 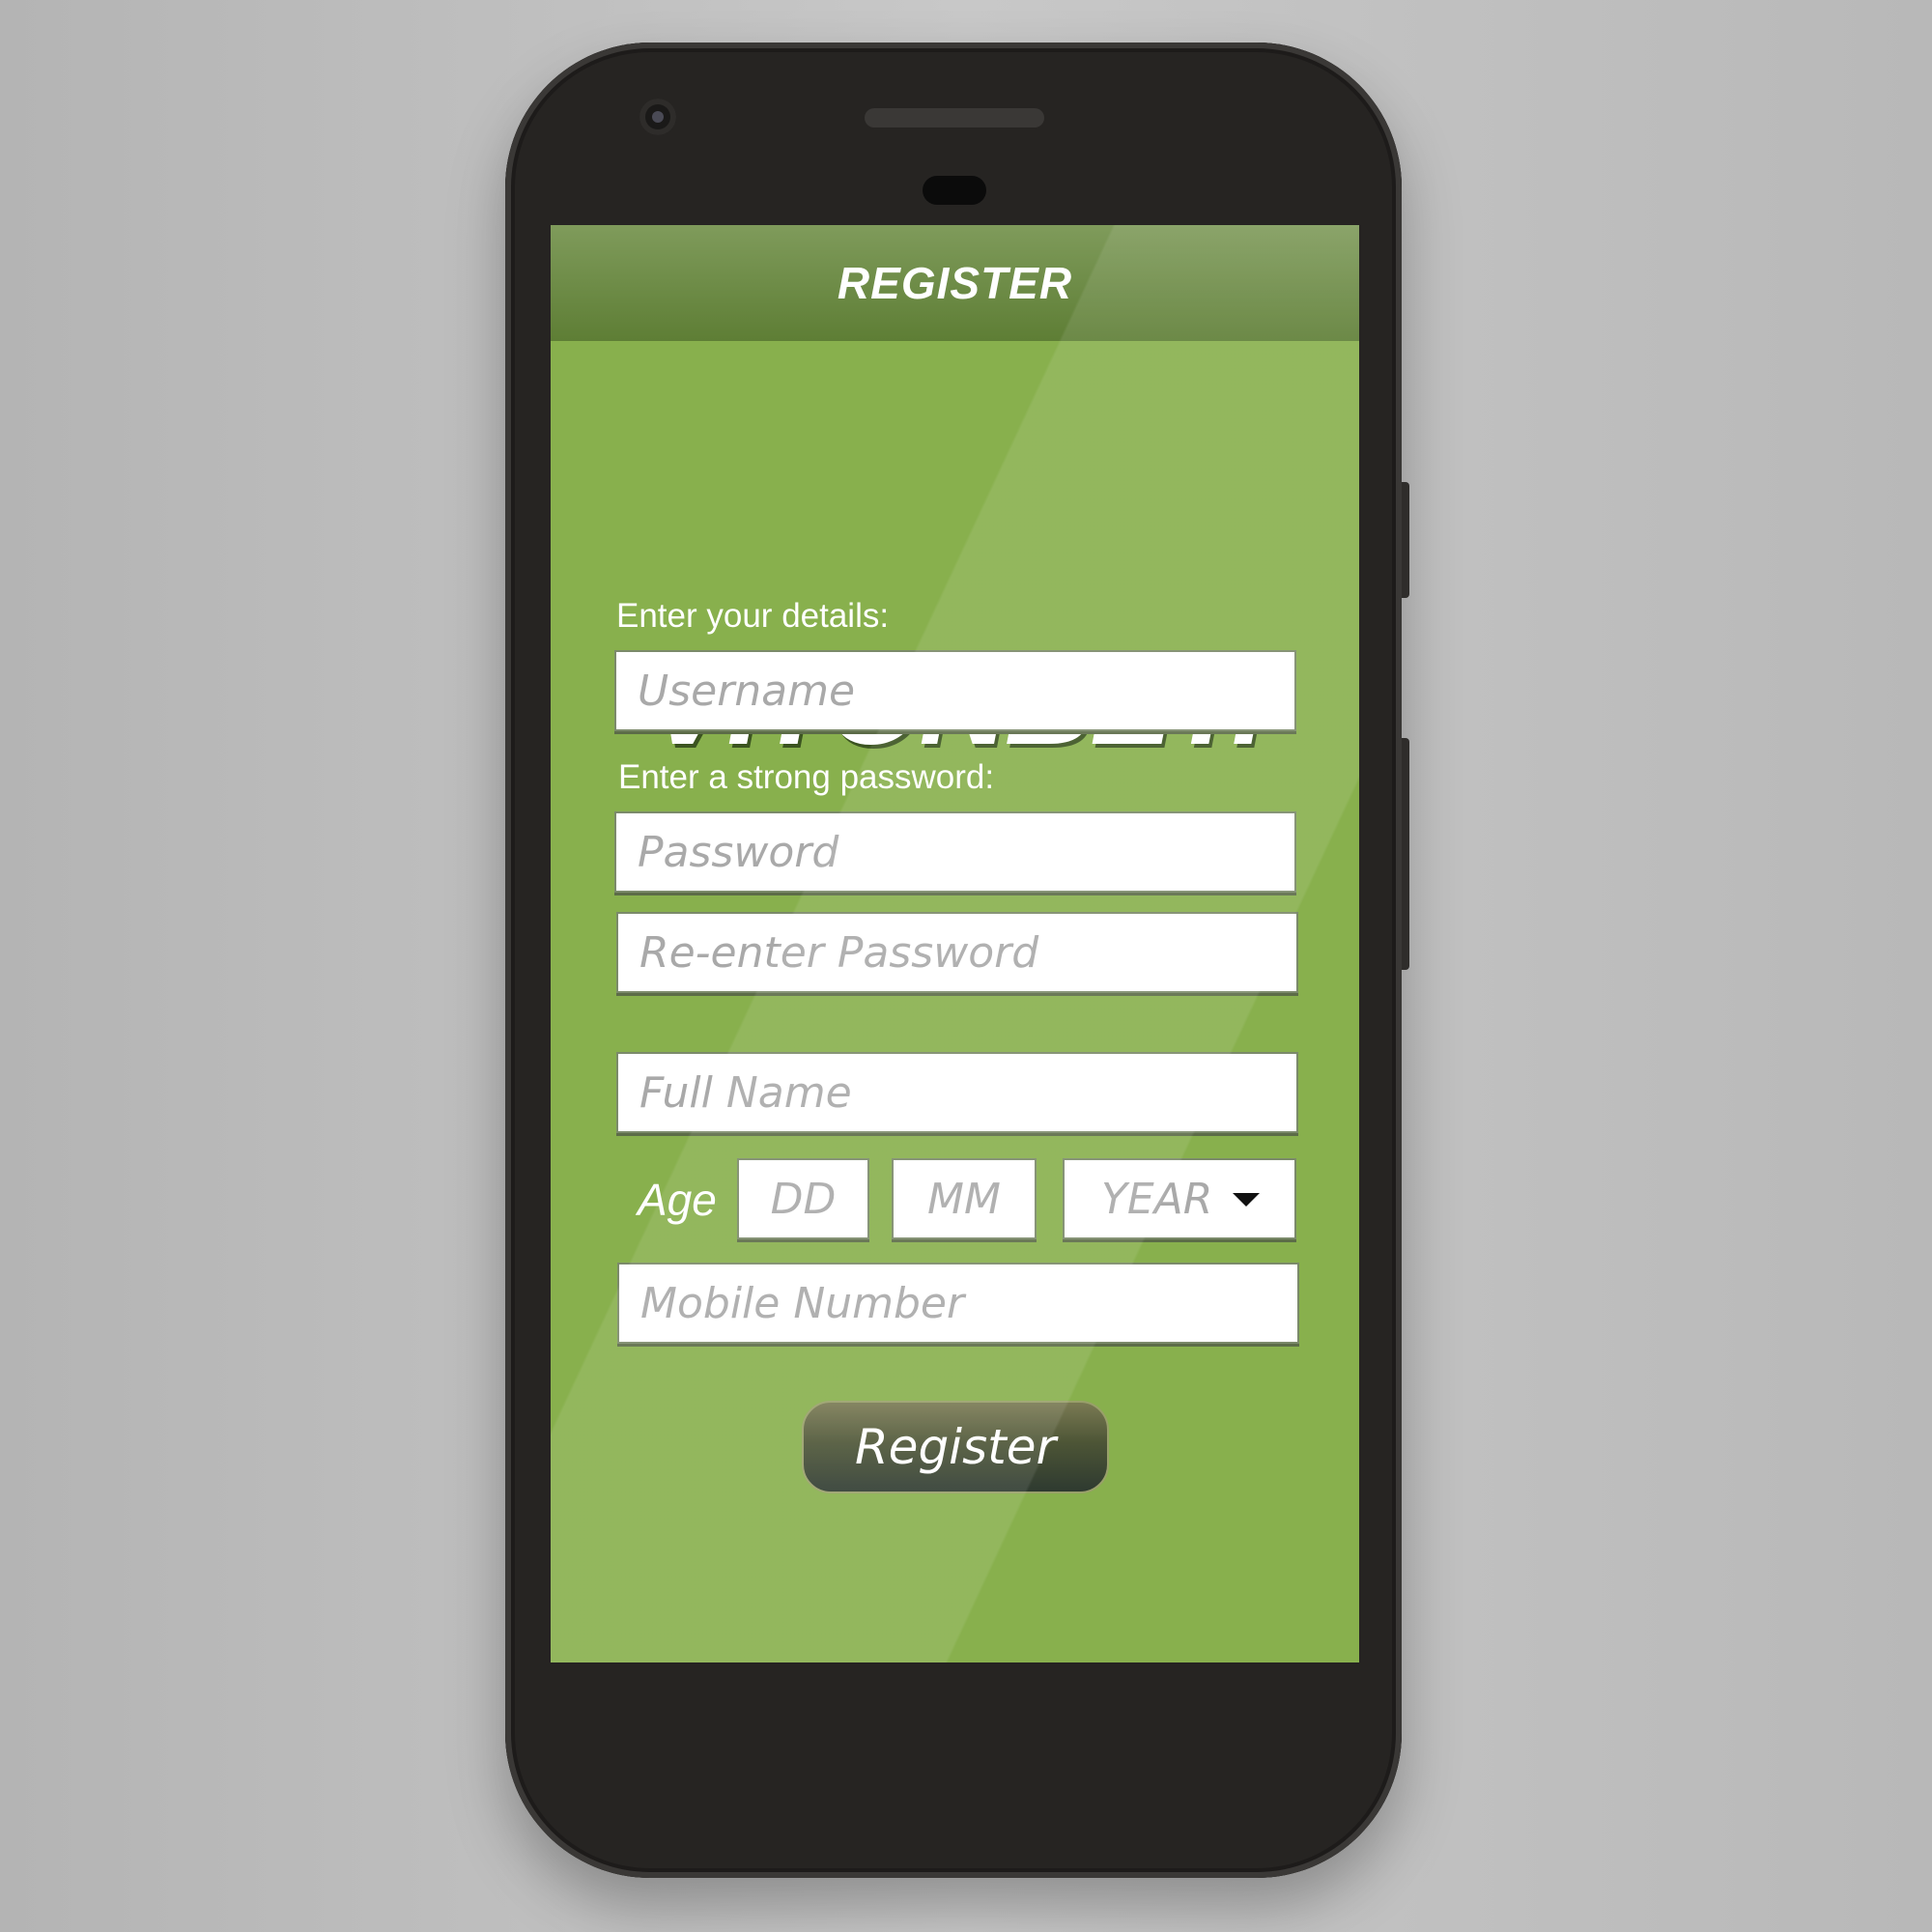 I want to click on birth-month-field, so click(x=964, y=1198).